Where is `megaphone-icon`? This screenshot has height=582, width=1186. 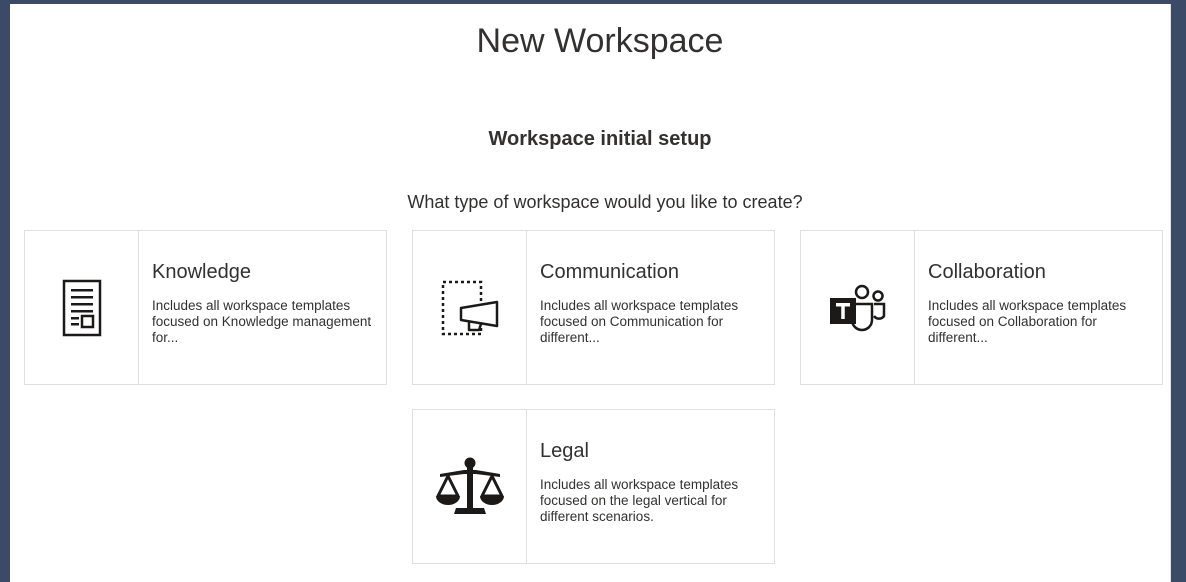
megaphone-icon is located at coordinates (469, 307).